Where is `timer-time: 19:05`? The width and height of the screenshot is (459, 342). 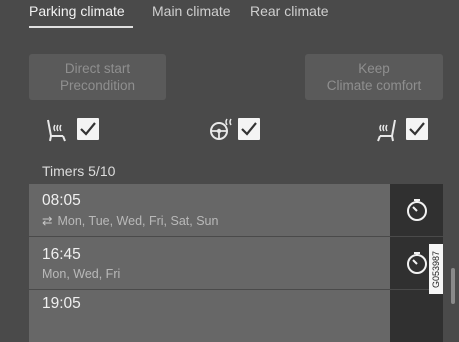
timer-time: 19:05 is located at coordinates (61, 303).